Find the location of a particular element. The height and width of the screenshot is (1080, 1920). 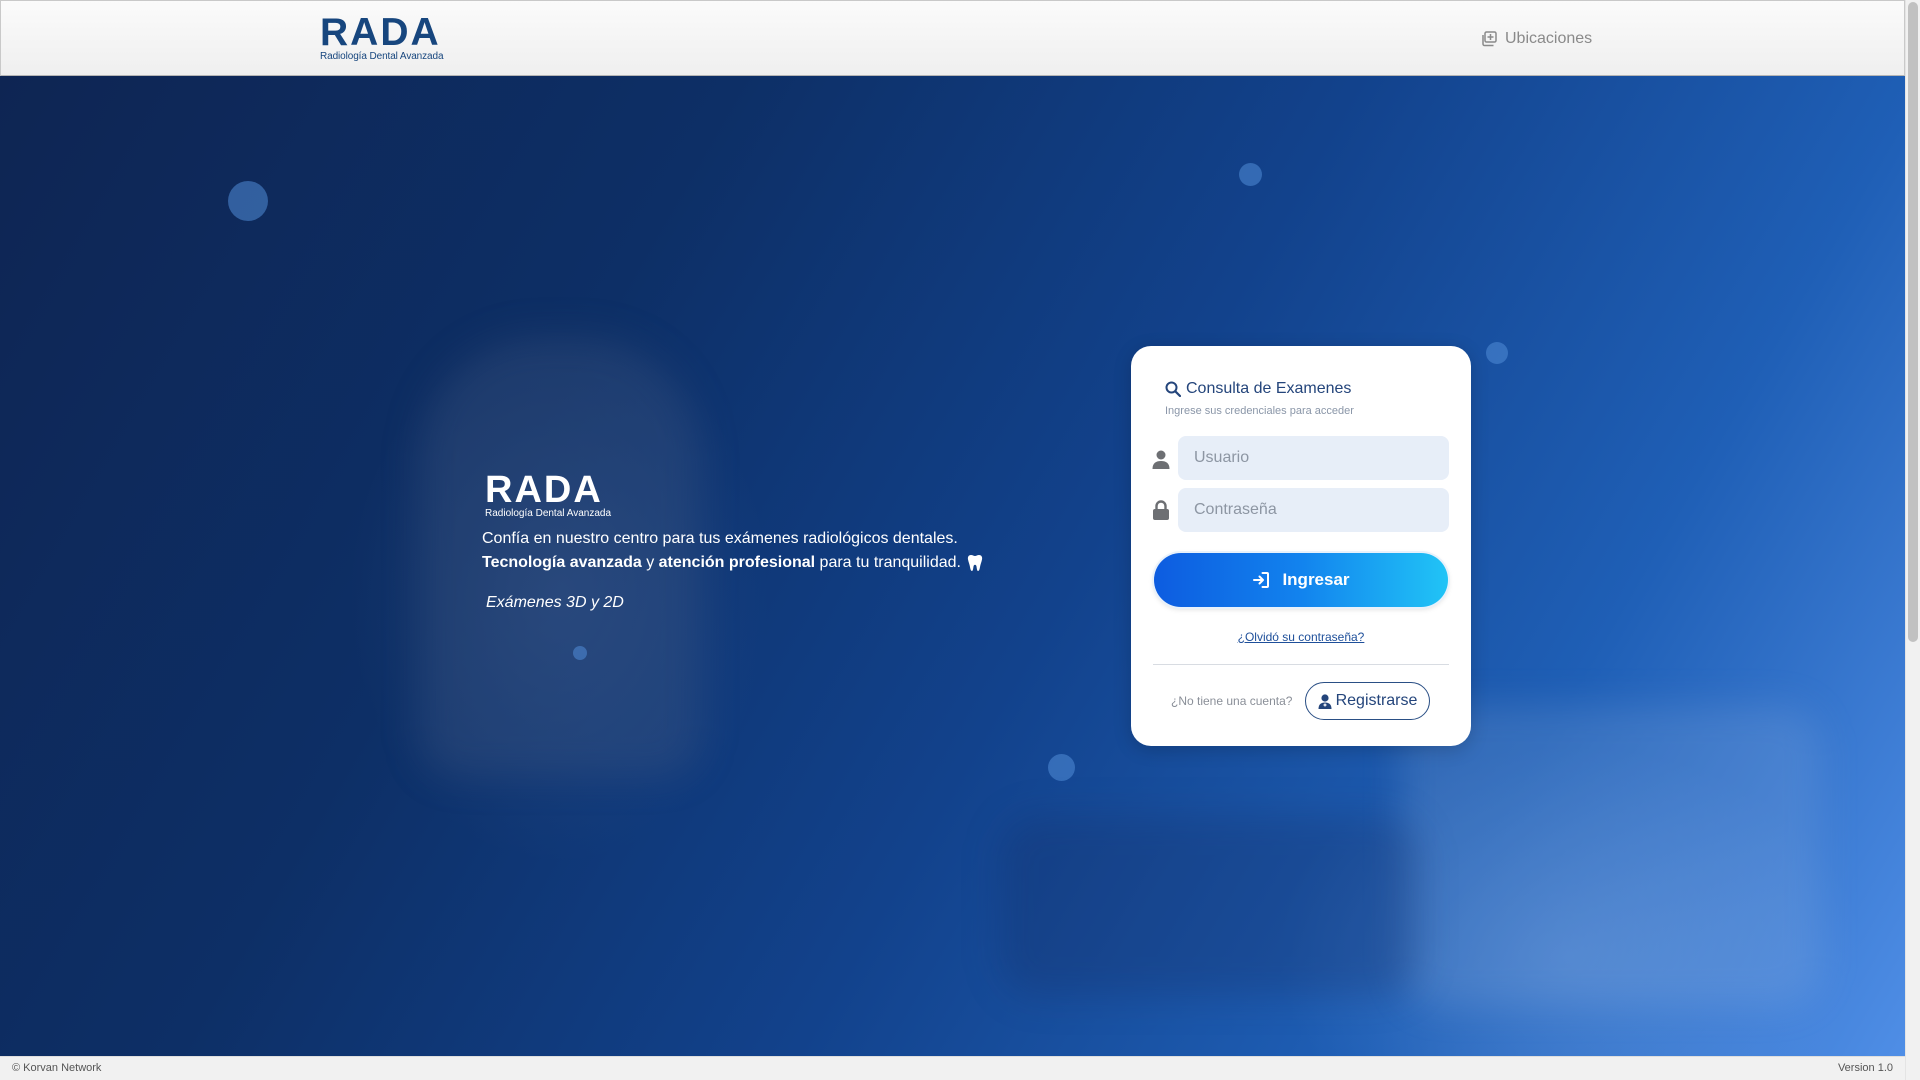

brand-logo: RADA Radiología Dental Avanzada is located at coordinates (382, 37).